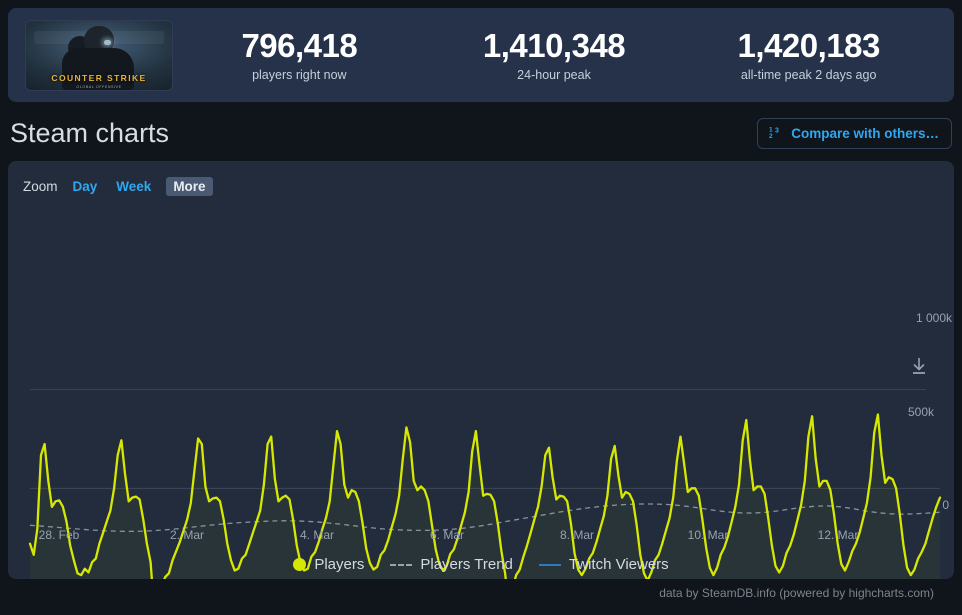 Image resolution: width=962 pixels, height=615 pixels. Describe the element at coordinates (299, 75) in the screenshot. I see `stat-label: players right now` at that location.